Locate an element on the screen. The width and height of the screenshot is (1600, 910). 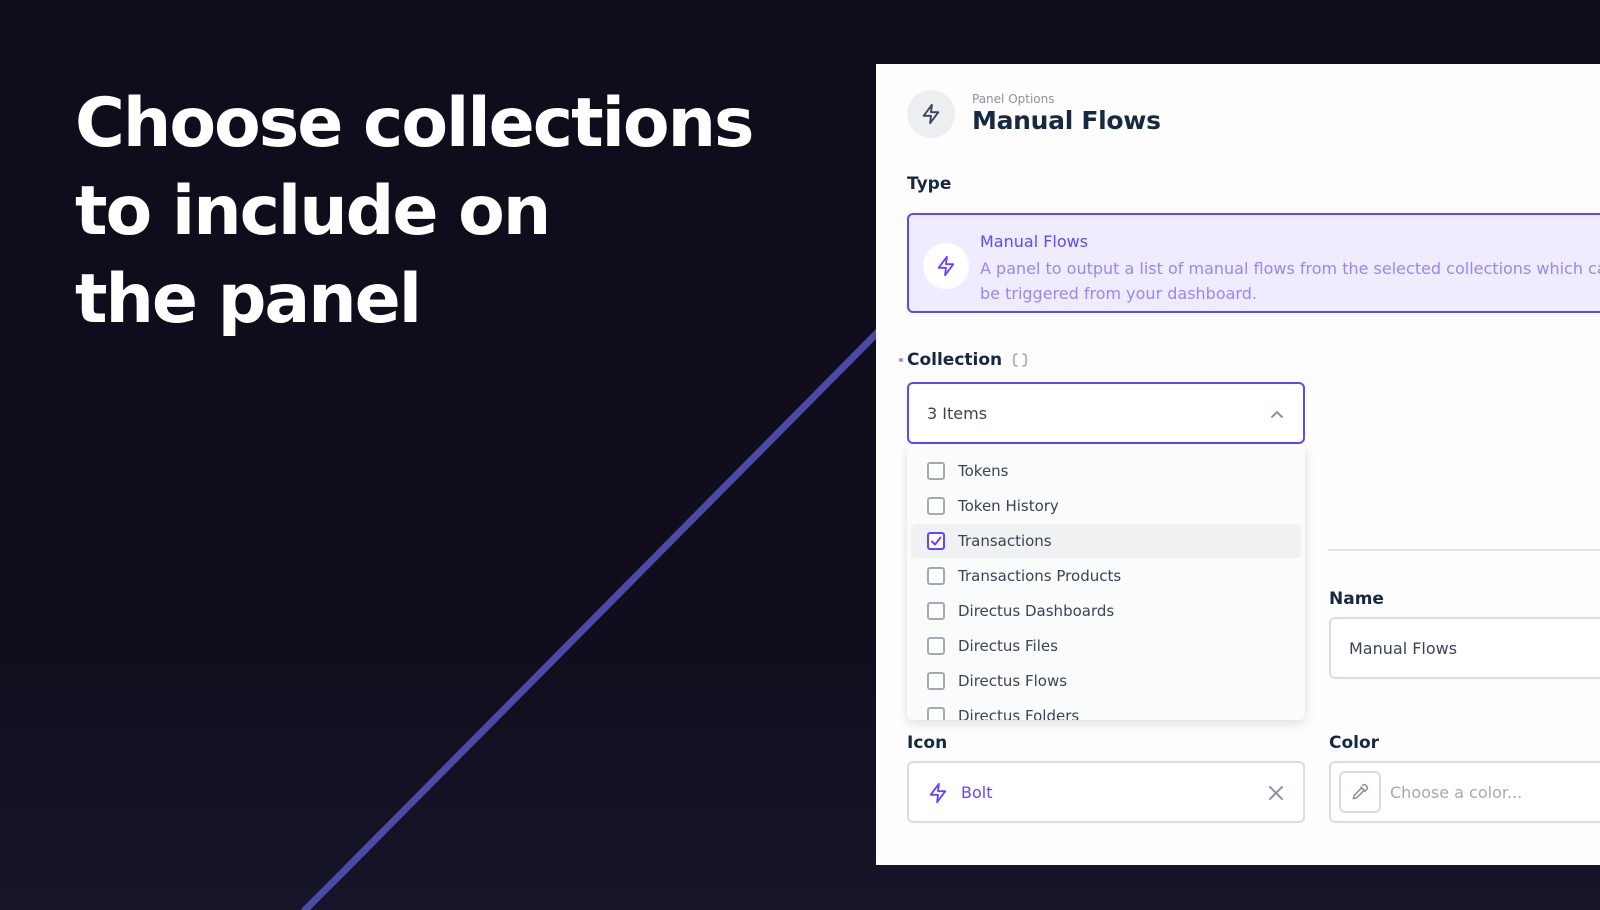
dropdown-option-directus-dashboards: Directus Dashboards is located at coordinates (1106, 611).